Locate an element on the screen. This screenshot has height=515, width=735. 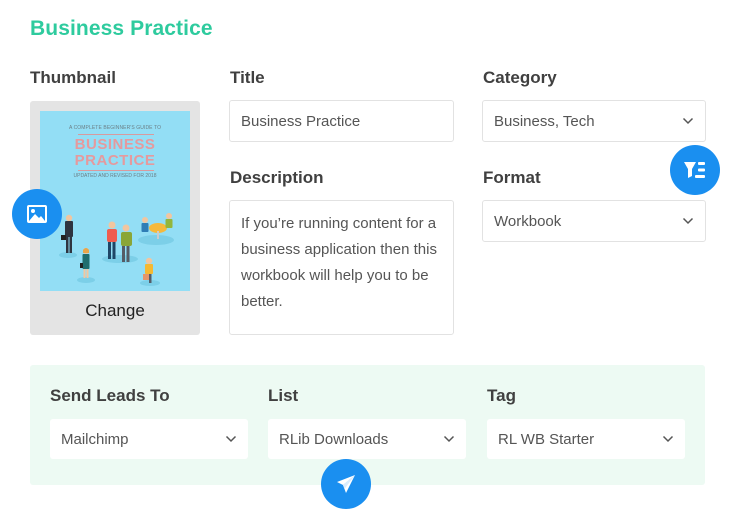
description-label: Description is located at coordinates (277, 177).